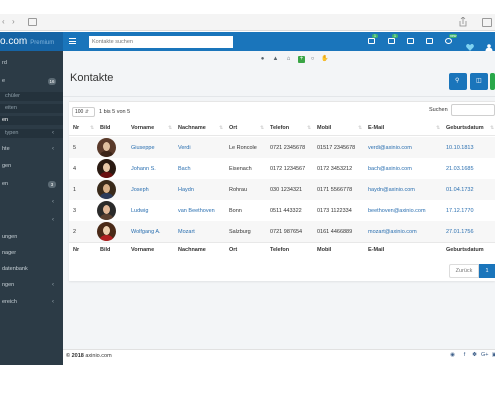 The height and width of the screenshot is (400, 495). I want to click on wordpress-icon: ◉, so click(452, 355).